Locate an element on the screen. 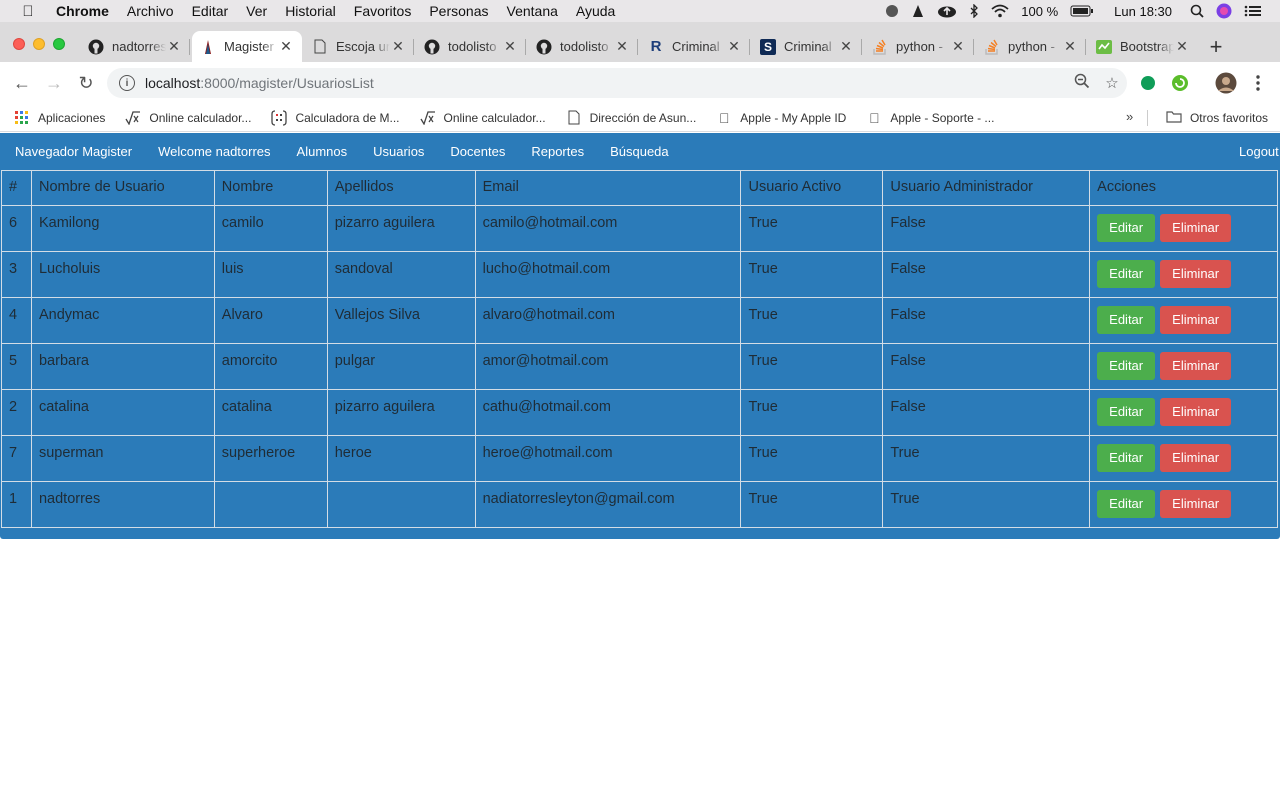 The image size is (1280, 800). forward-button: → is located at coordinates (54, 83).